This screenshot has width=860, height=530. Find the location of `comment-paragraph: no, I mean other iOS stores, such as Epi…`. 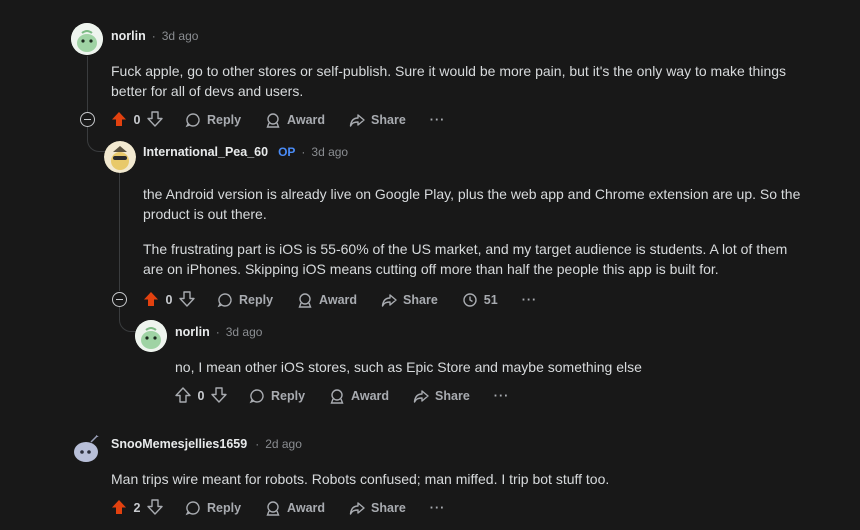

comment-paragraph: no, I mean other iOS stores, such as Epi… is located at coordinates (408, 367).